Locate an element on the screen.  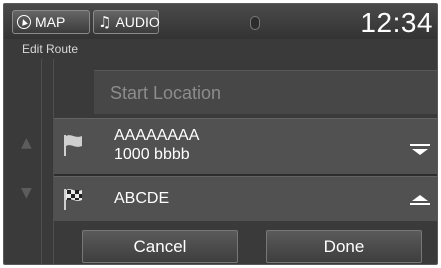
map-button: MAP is located at coordinates (51, 22).